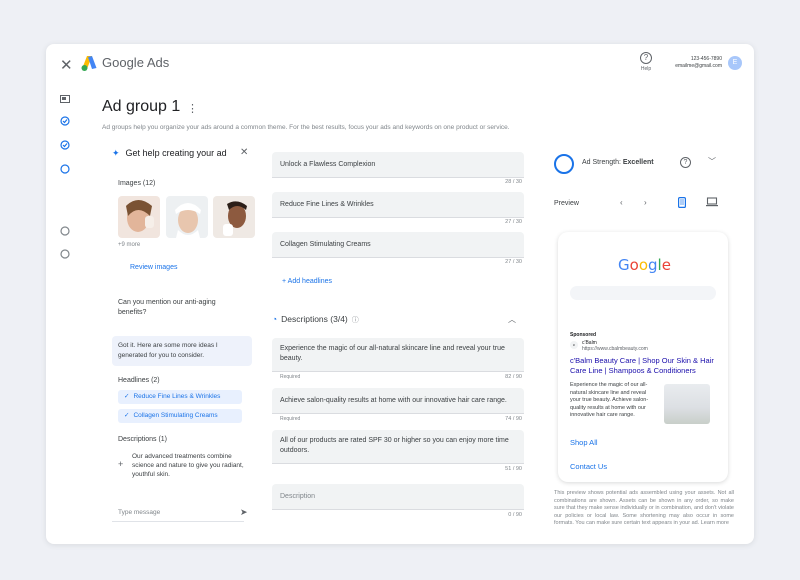 The height and width of the screenshot is (580, 800). I want to click on descriptions-label: Descriptions (1), so click(143, 439).